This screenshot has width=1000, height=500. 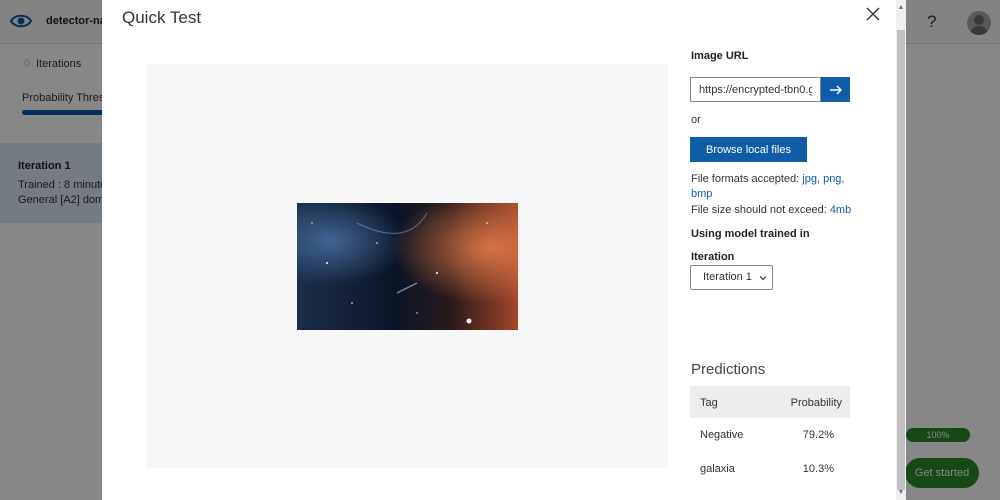 What do you see at coordinates (750, 234) in the screenshot?
I see `model-label: Using model trained in` at bounding box center [750, 234].